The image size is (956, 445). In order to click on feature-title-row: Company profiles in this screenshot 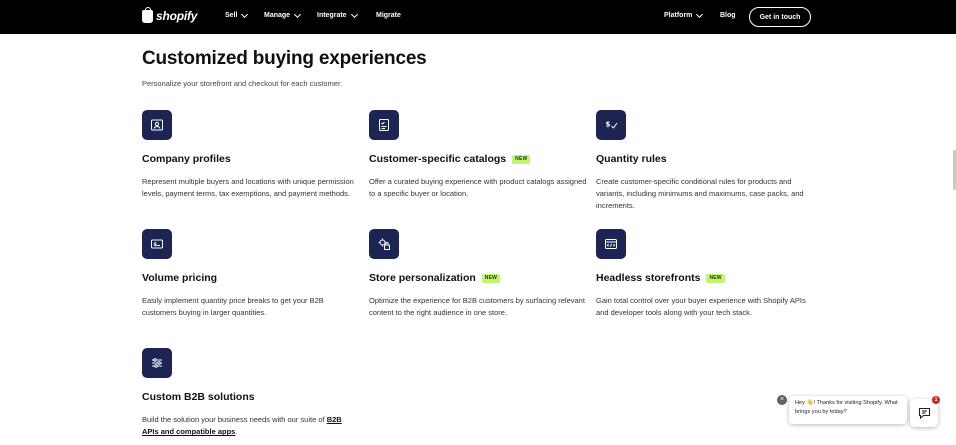, I will do `click(186, 159)`.